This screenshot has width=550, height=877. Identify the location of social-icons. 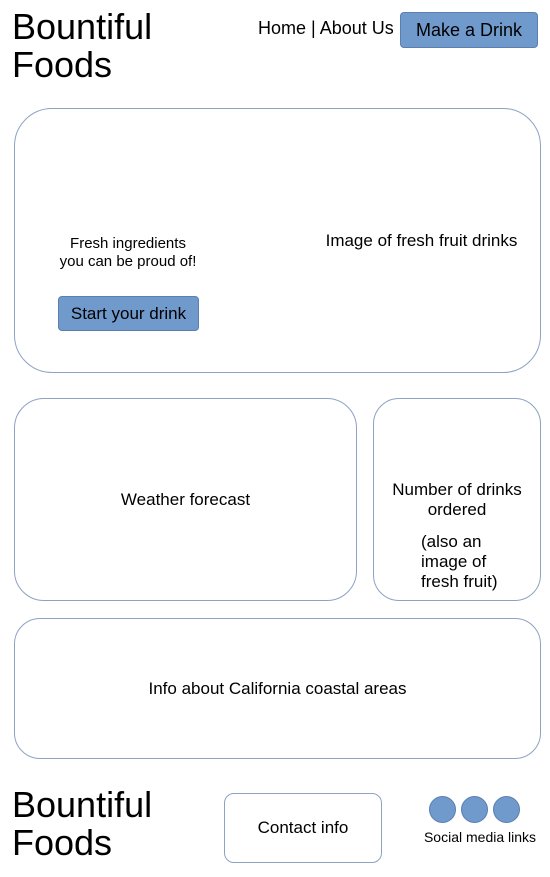
(474, 809).